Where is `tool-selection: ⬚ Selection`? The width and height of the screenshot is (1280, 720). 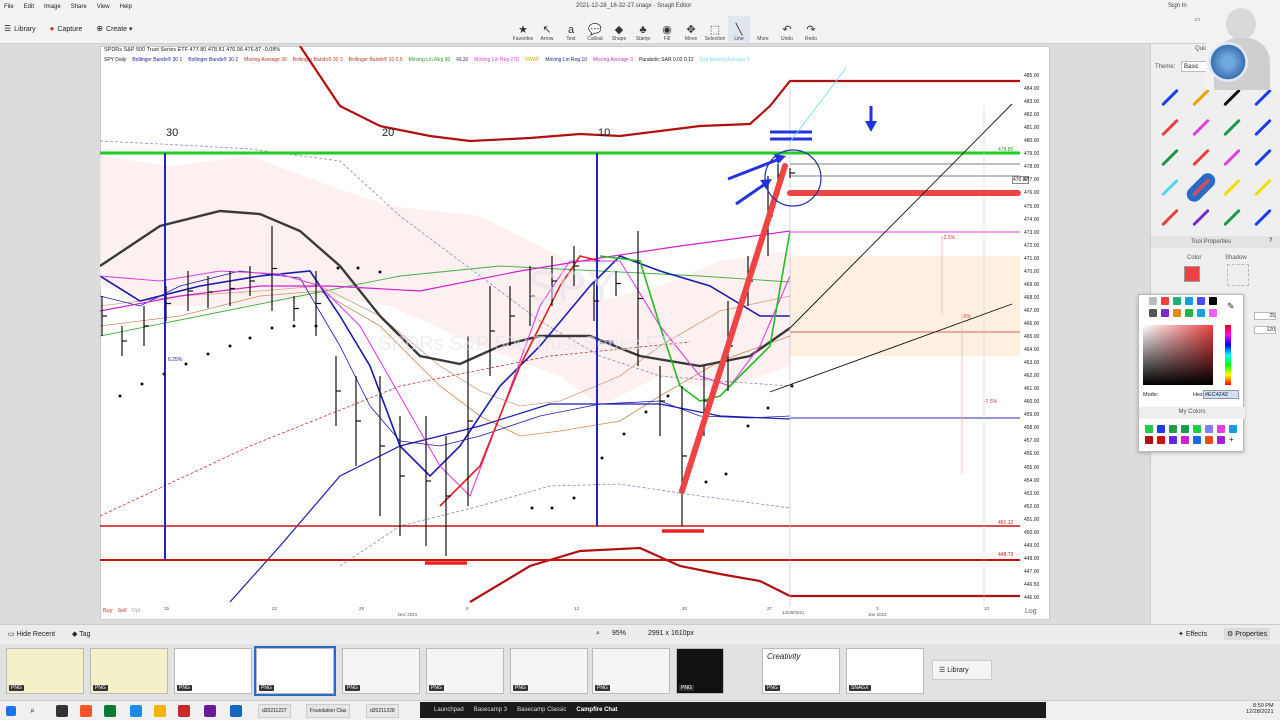
tool-selection: ⬚ Selection is located at coordinates (715, 29).